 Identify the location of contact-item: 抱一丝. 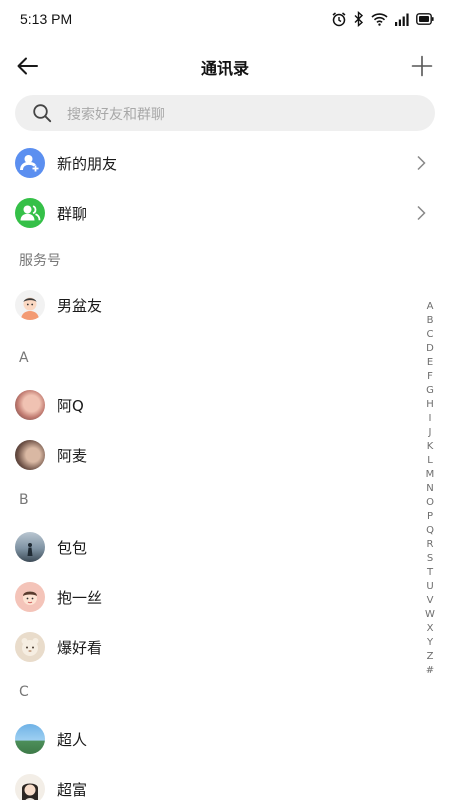
(206, 597).